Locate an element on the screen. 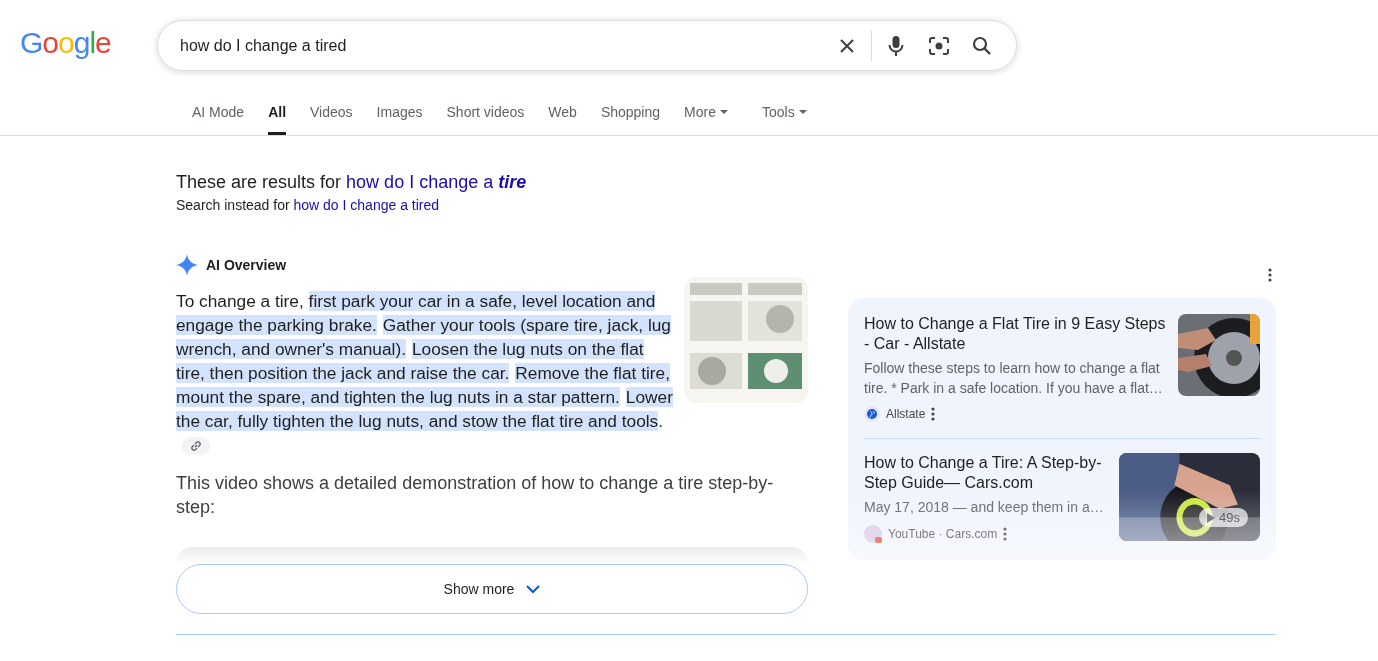 The height and width of the screenshot is (661, 1378). ai-overview-paragraph: To change a tire, first park your car in a safe, level location and engage the parking brake. Gather your tools (spare tire, jack, lug wrench, and owner's manual). Loosen the lug nuts on the flat tire, then position the jack and raise the car. Remove the flat tire, mount the spare, and tighten the lug nuts in a star pattern. Lower the car, fully tighten the lug nuts, and stow the flat tire and tools. is located at coordinates (425, 373).